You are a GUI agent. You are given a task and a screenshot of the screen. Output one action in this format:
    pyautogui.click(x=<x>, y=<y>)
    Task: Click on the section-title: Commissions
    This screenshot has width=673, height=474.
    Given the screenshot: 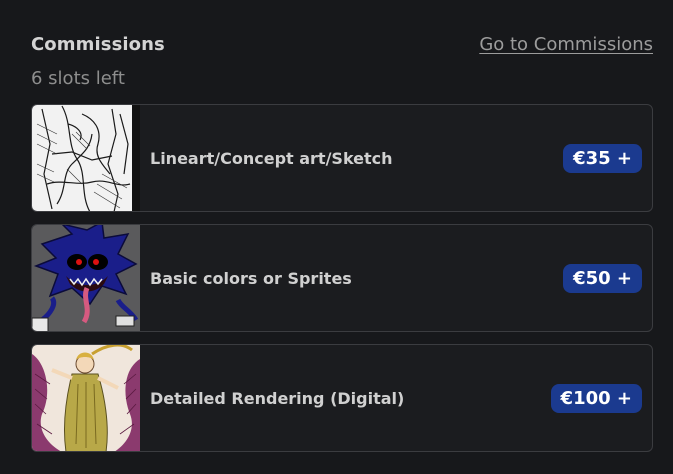 What is the action you would take?
    pyautogui.click(x=98, y=44)
    